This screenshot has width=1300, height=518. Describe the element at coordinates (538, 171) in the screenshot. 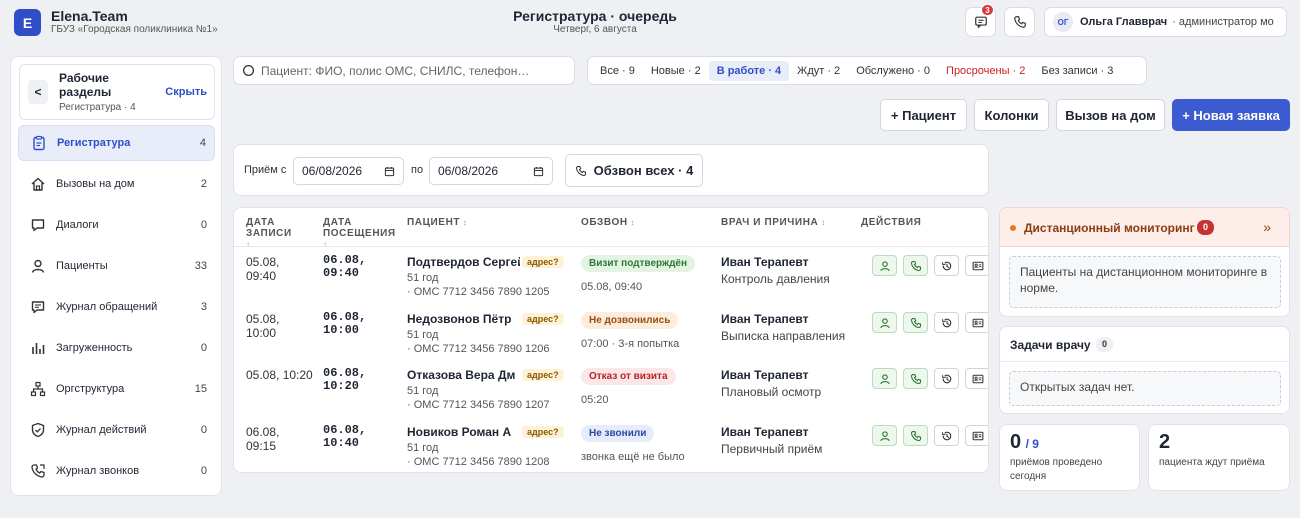

I see `calendar-icon` at that location.